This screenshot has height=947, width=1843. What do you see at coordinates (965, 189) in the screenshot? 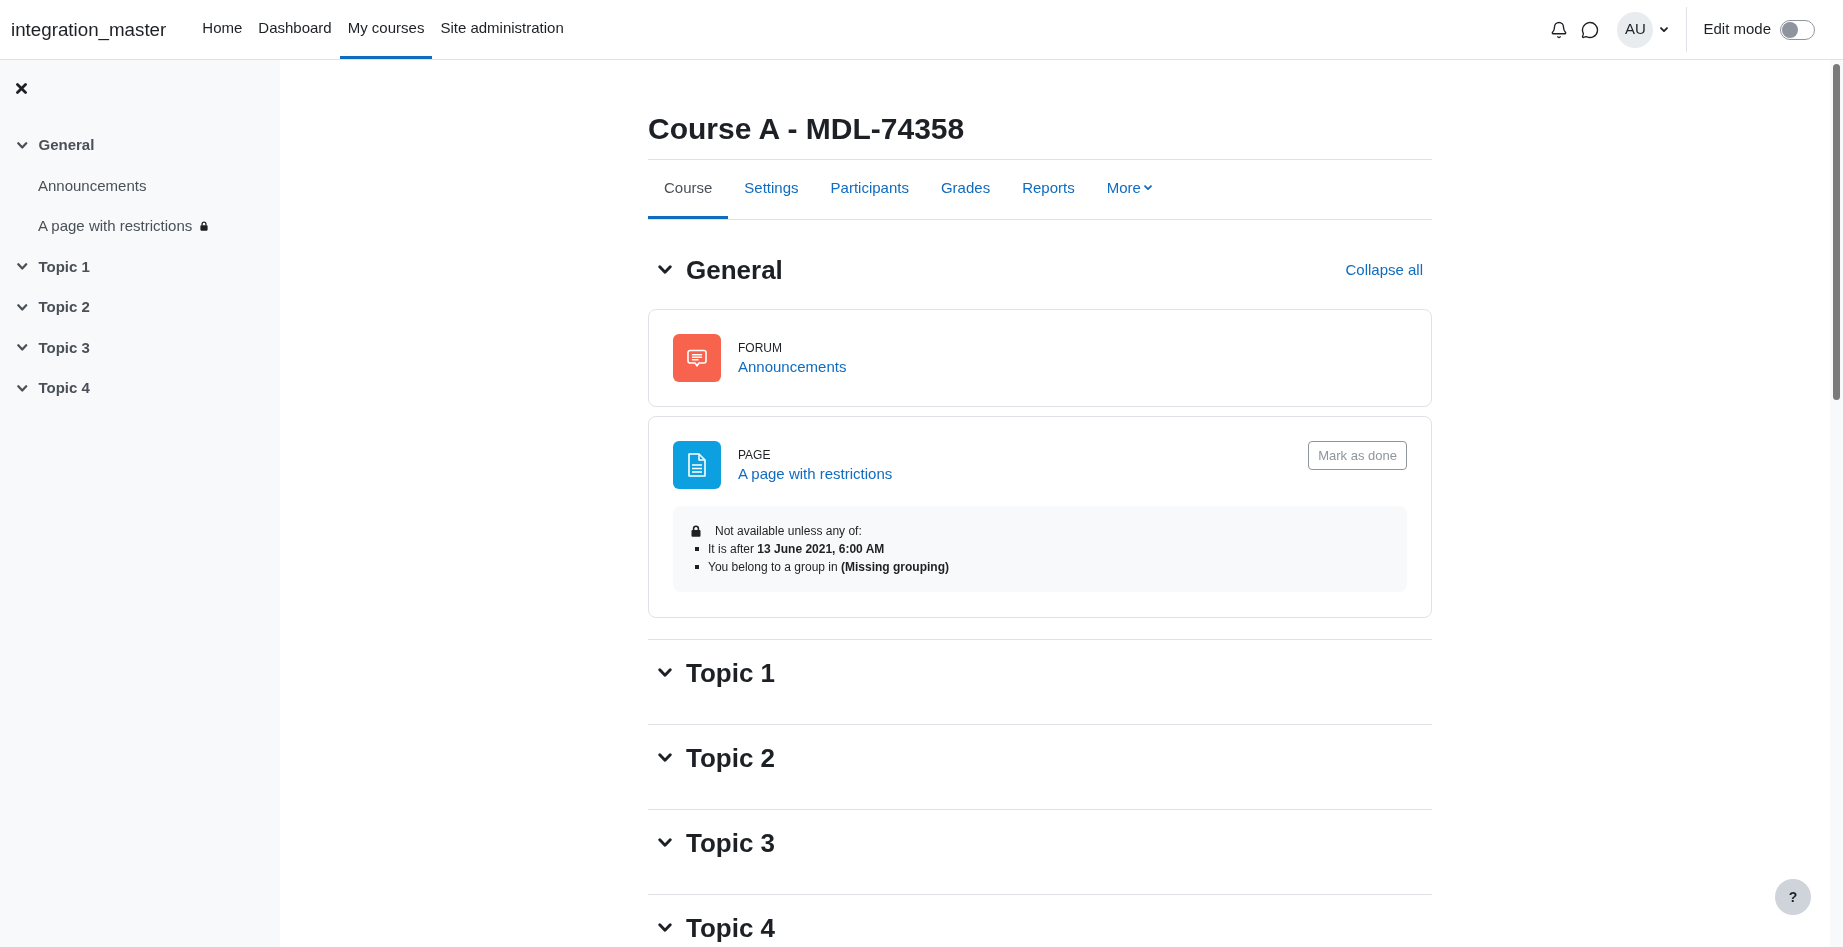
I see `course-tab: Grades` at bounding box center [965, 189].